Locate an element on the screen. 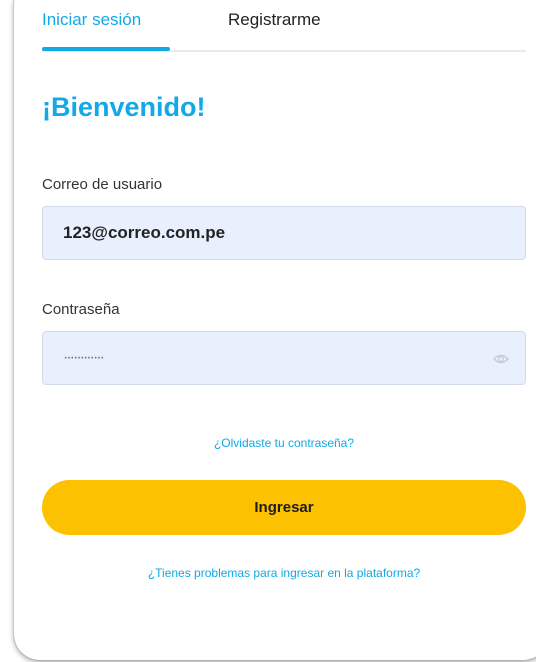 The width and height of the screenshot is (536, 662). email-label: Correo de usuario is located at coordinates (102, 184).